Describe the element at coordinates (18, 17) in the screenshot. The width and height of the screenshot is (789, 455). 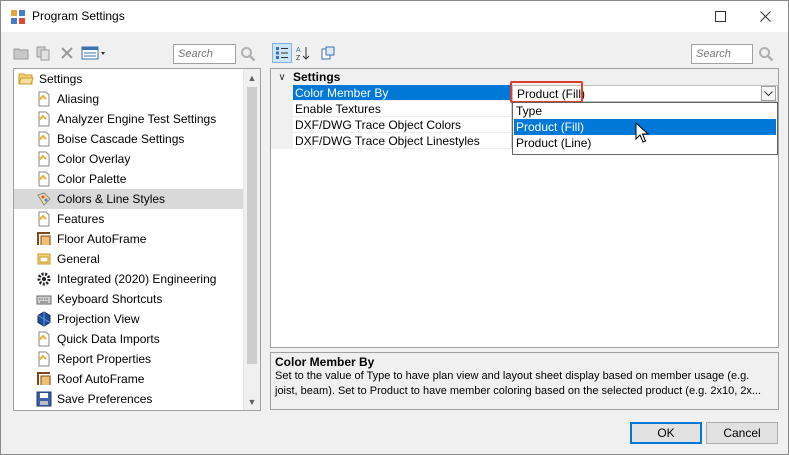
I see `app-icon` at that location.